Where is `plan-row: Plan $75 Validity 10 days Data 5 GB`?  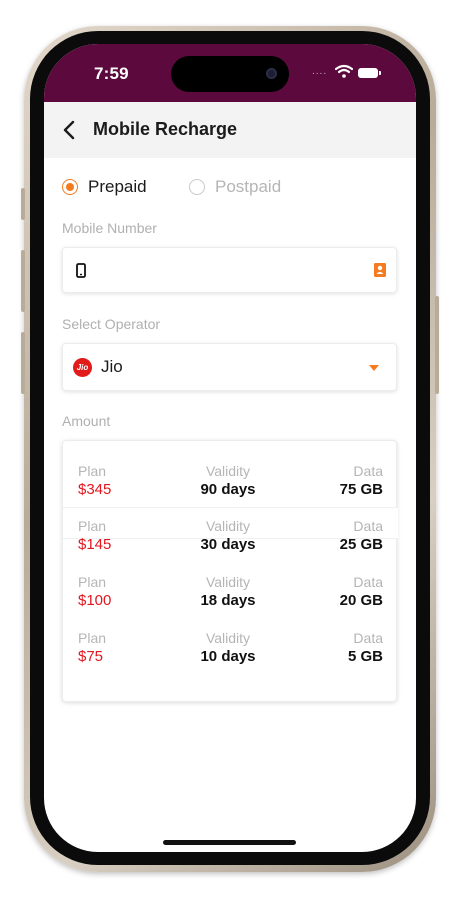 plan-row: Plan $75 Validity 10 days Data 5 GB is located at coordinates (230, 649).